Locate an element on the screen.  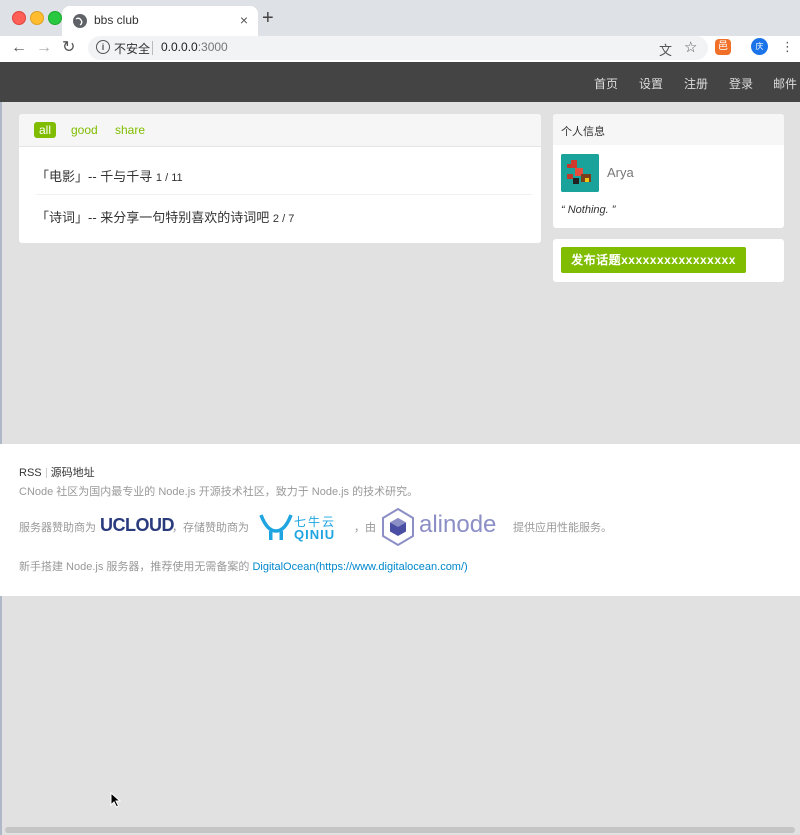
profile-avatar: 庆 is located at coordinates (759, 46).